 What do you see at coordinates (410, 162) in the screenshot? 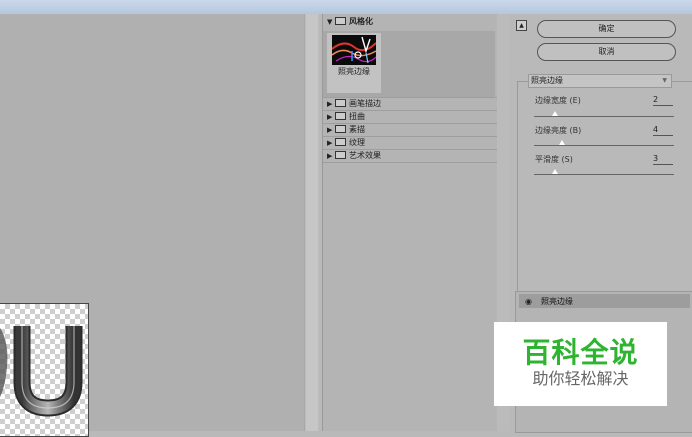
I see `divider` at bounding box center [410, 162].